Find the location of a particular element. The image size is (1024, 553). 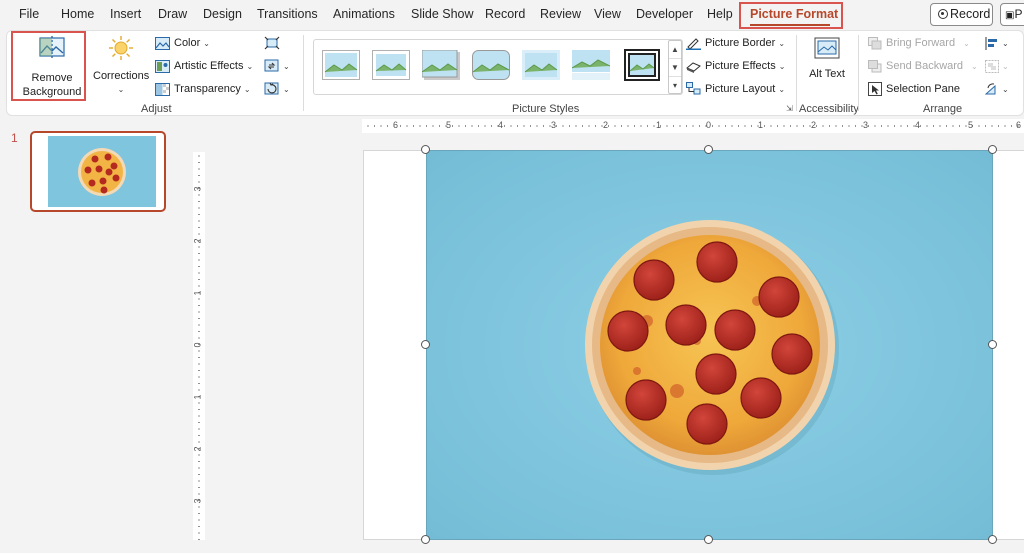

picture-style-shadow is located at coordinates (441, 65).